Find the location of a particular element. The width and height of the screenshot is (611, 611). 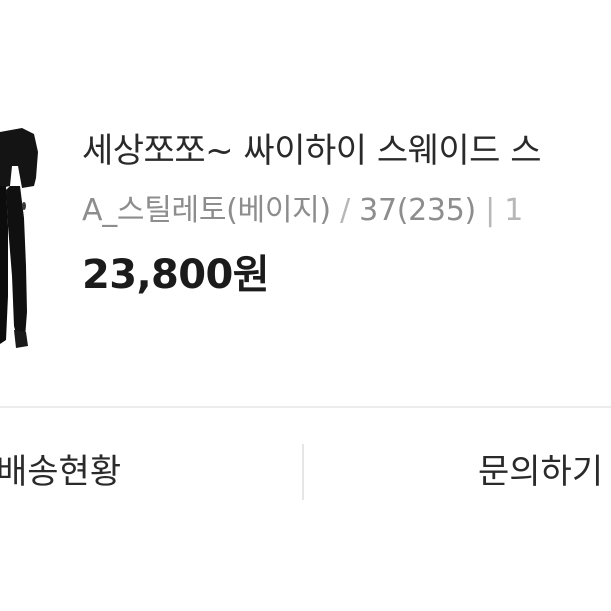

inquiry-label: 문의하기 is located at coordinates (541, 472).